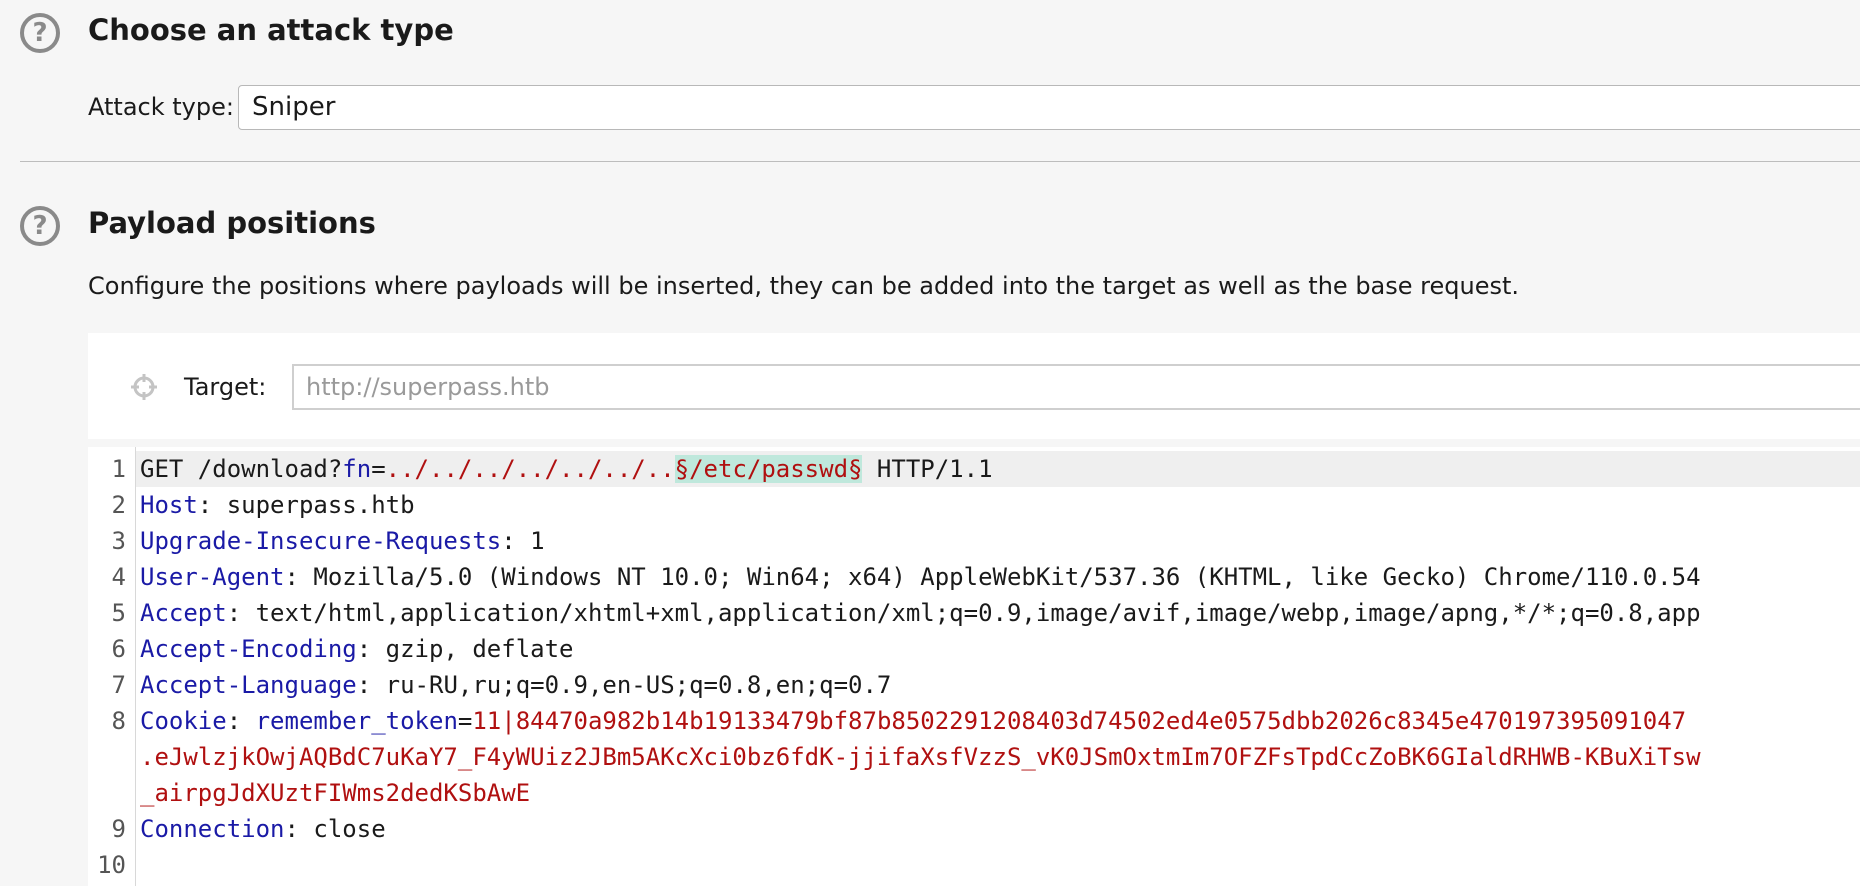 This screenshot has width=1860, height=886. I want to click on header-line: Host: superpass.htb, so click(277, 505).